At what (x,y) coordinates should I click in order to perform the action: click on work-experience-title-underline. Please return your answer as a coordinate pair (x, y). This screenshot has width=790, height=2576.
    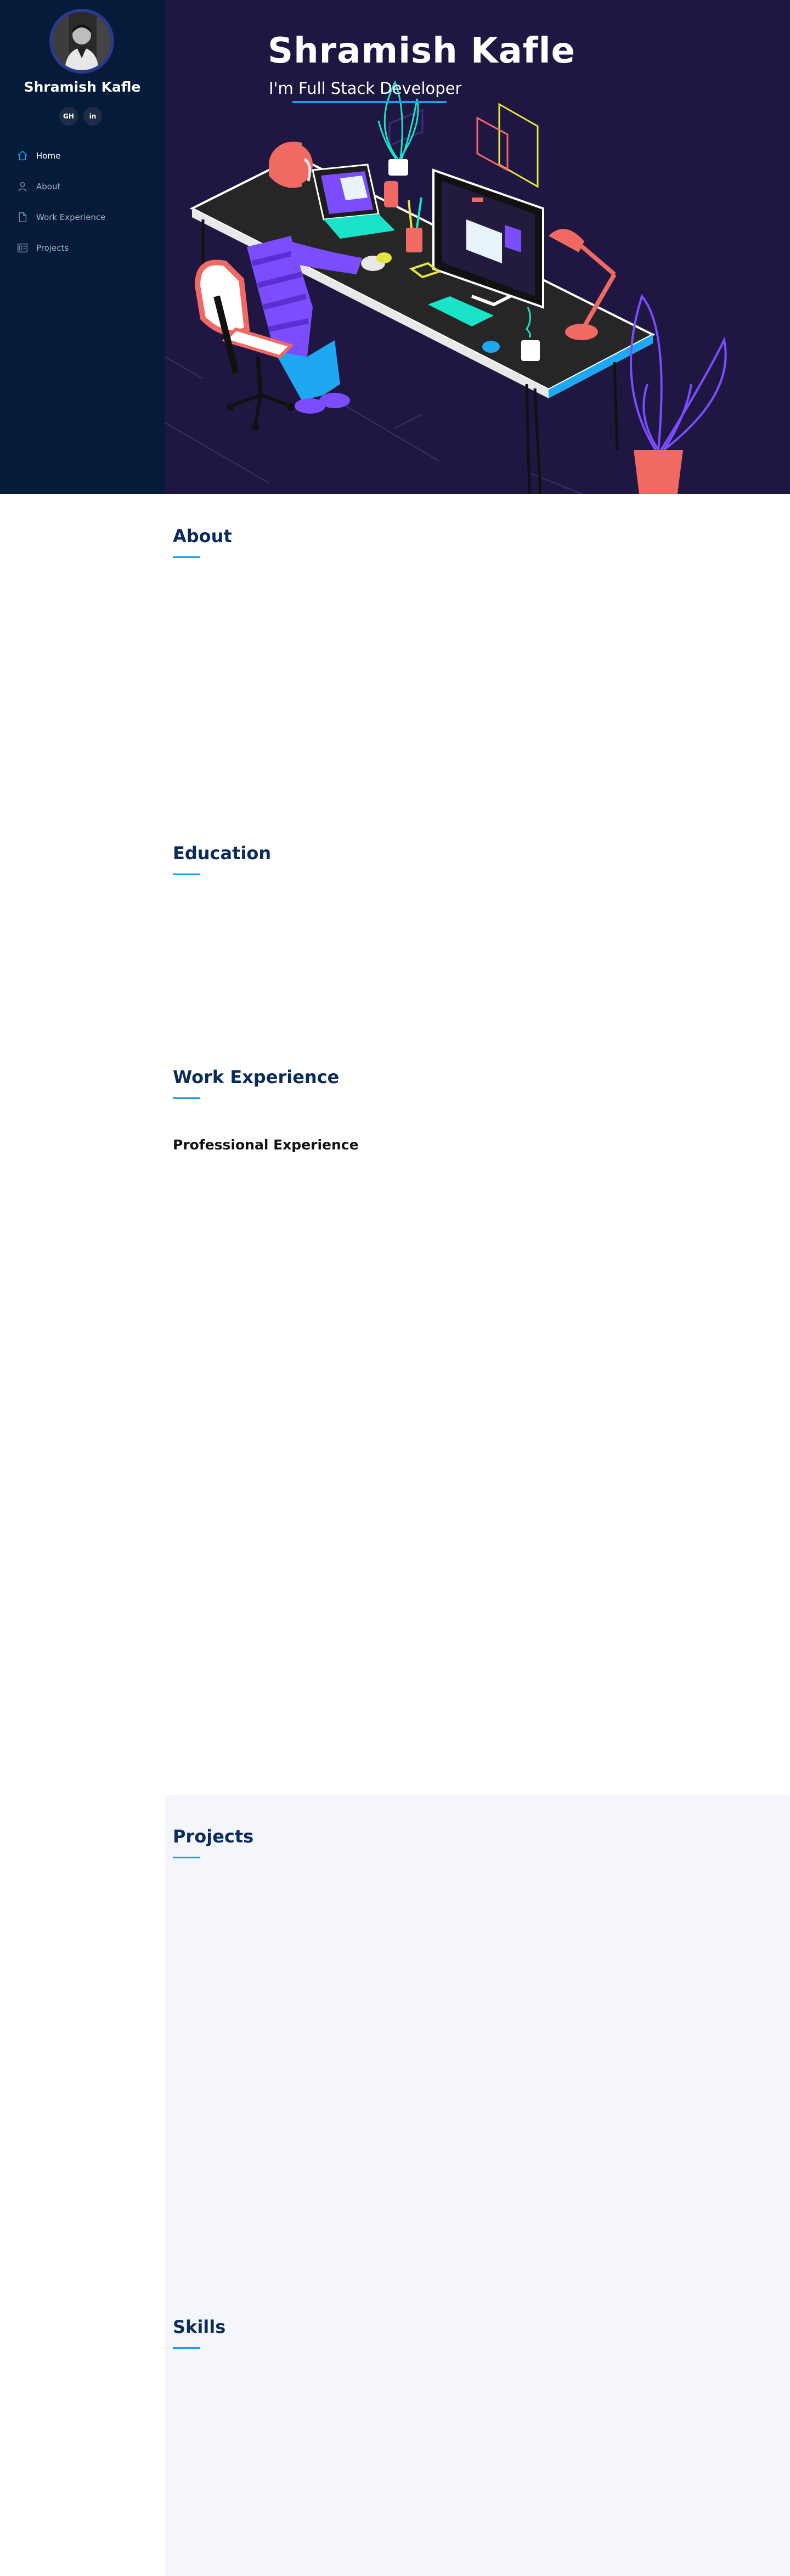
    Looking at the image, I should click on (186, 1098).